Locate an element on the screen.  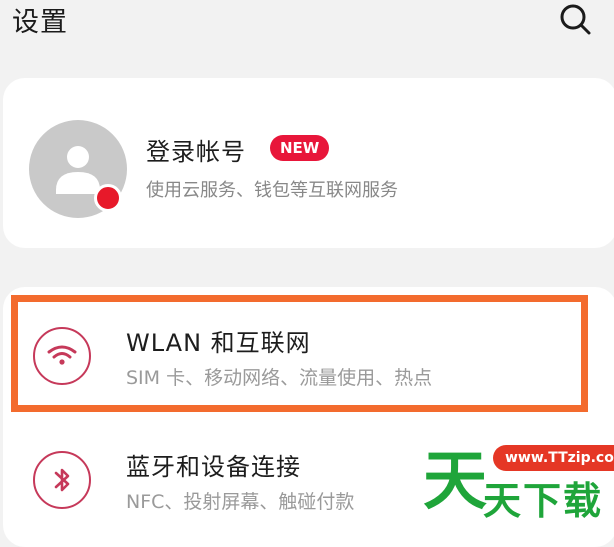
watermark-big-text: 天 is located at coordinates (455, 482).